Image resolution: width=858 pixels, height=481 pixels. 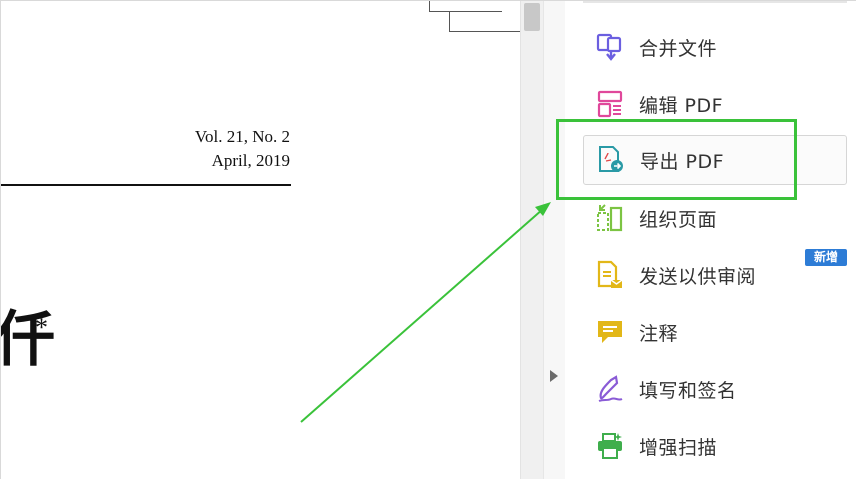 What do you see at coordinates (610, 446) in the screenshot?
I see `enhance-scan-icon` at bounding box center [610, 446].